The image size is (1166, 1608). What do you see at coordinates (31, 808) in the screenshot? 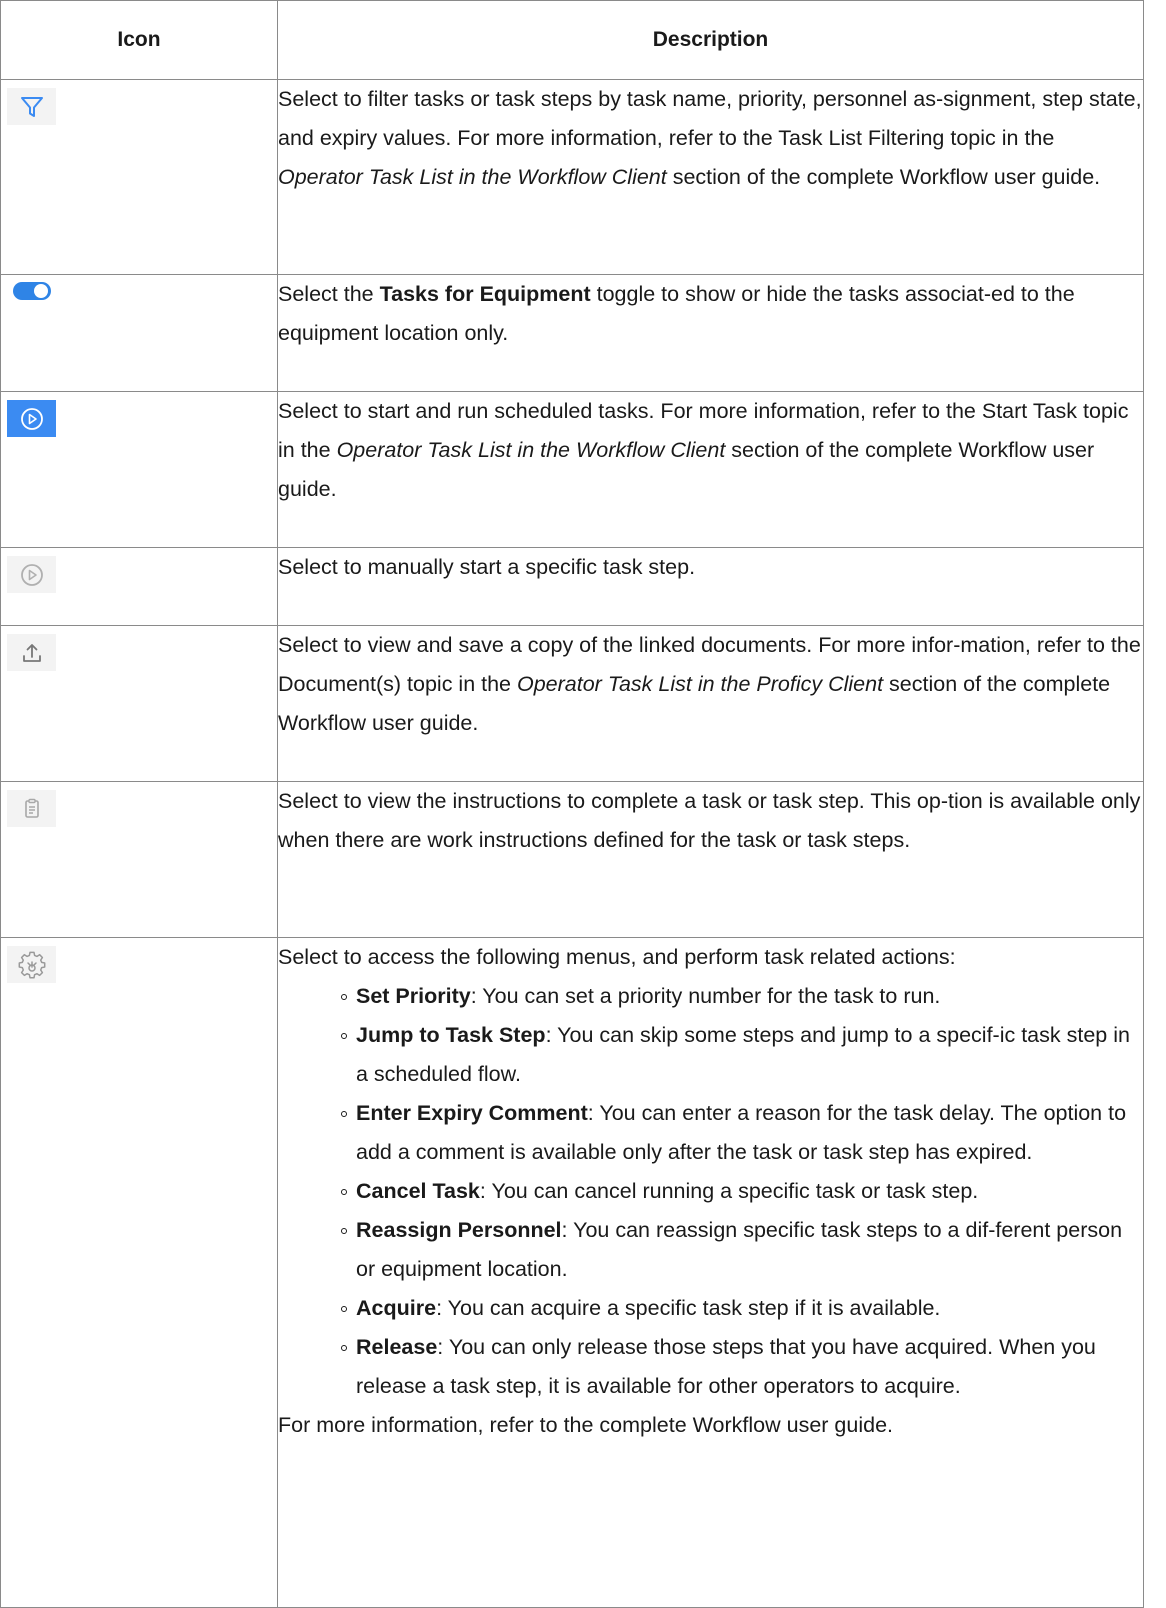
I see `clipboard-icon` at bounding box center [31, 808].